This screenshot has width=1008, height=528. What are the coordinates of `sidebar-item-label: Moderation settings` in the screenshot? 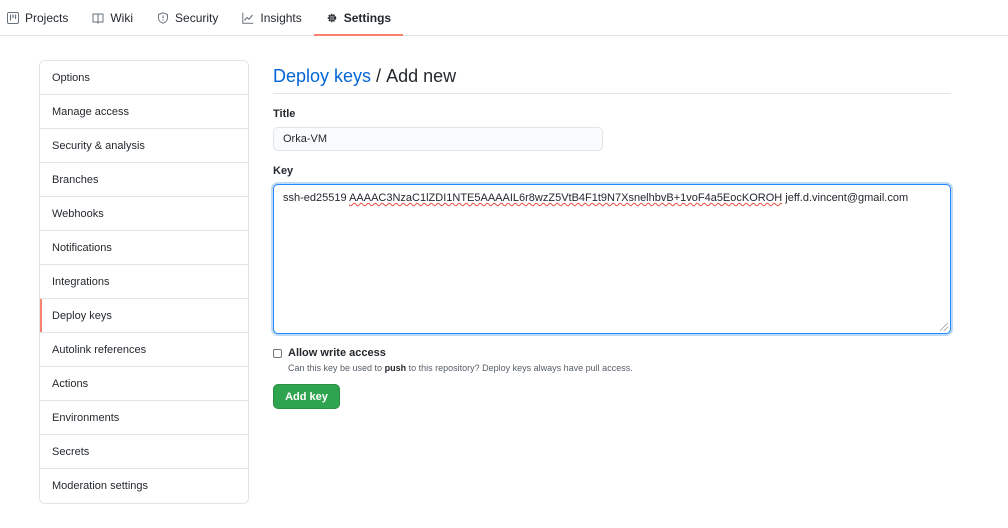 It's located at (100, 486).